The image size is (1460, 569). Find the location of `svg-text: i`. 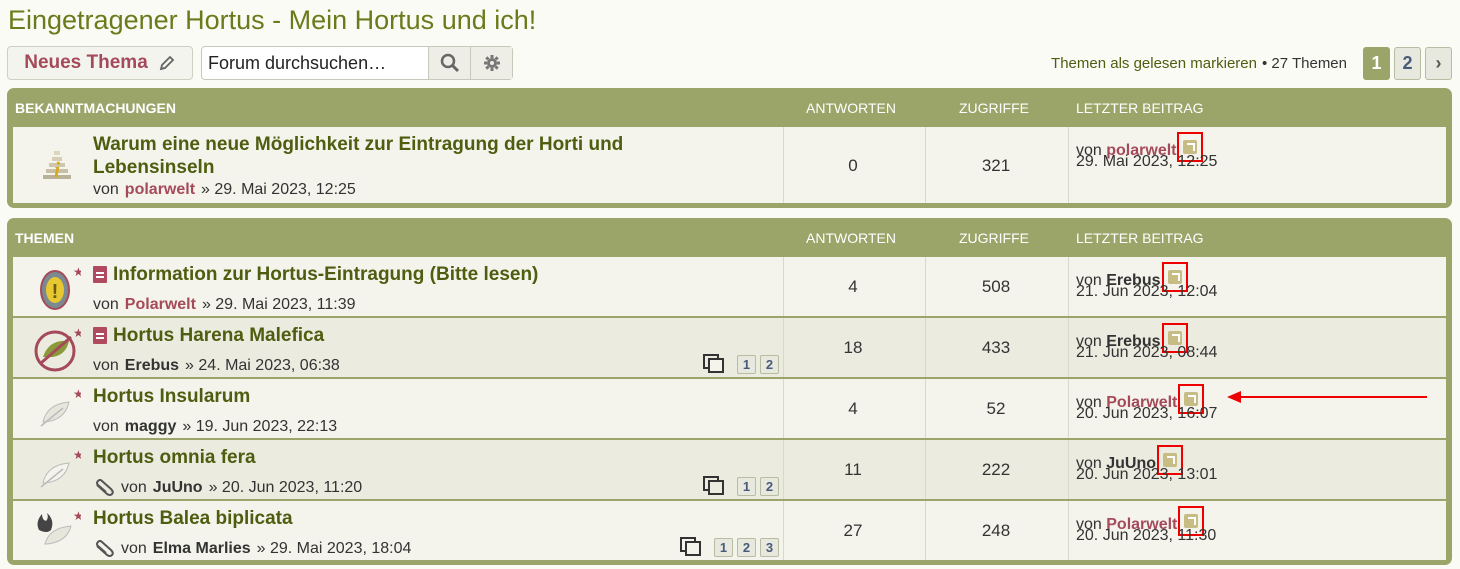

svg-text: i is located at coordinates (57, 169).